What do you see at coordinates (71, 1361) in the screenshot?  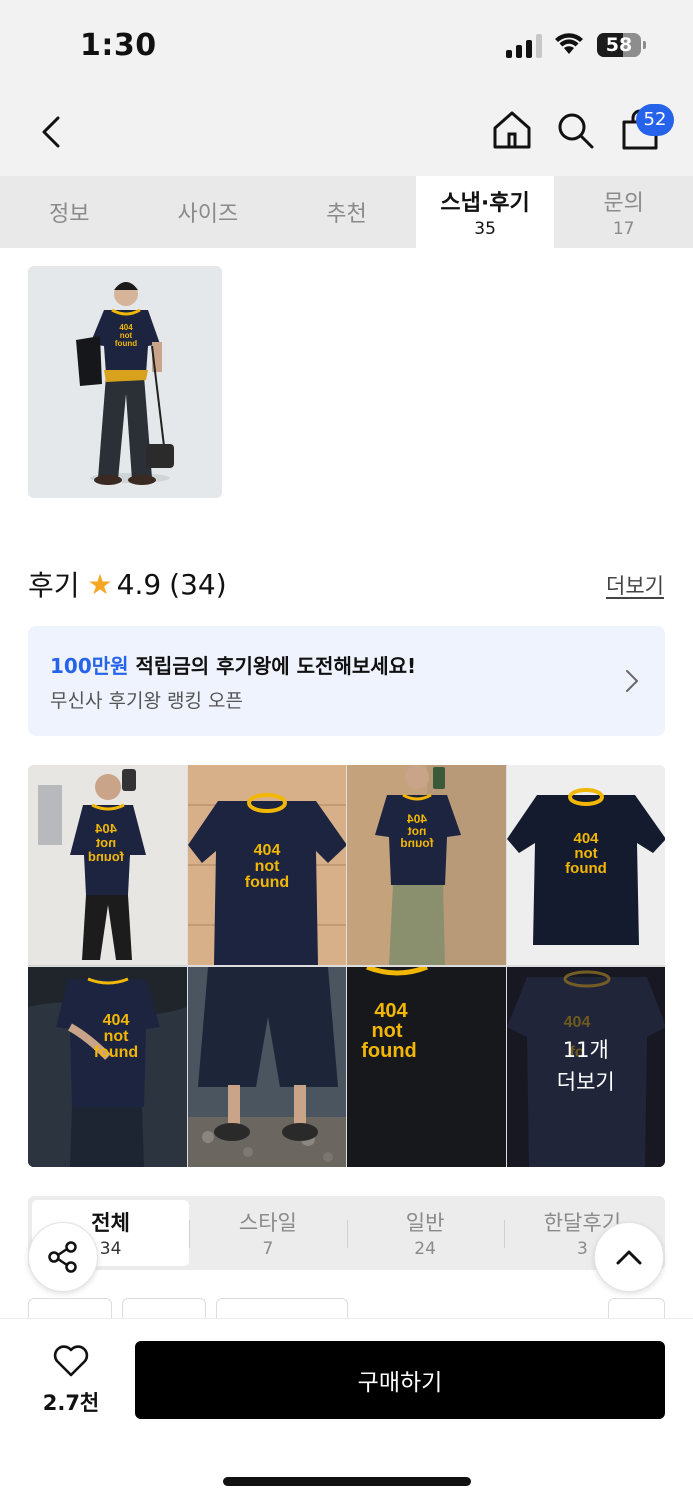 I see `heart-icon` at bounding box center [71, 1361].